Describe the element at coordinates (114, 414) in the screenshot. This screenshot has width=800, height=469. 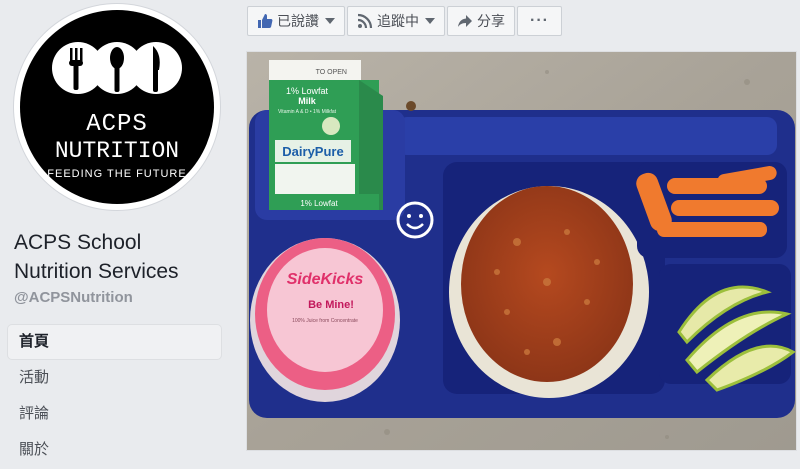
I see `nav-item-reviews: 評論` at that location.